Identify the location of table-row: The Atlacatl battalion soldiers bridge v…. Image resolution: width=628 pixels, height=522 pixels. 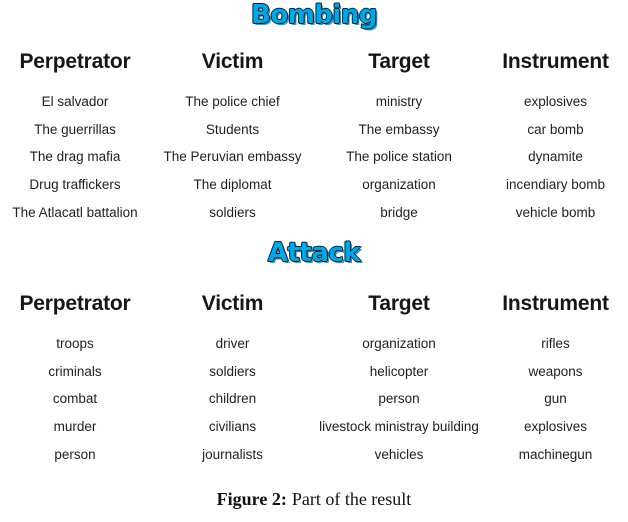
(314, 212).